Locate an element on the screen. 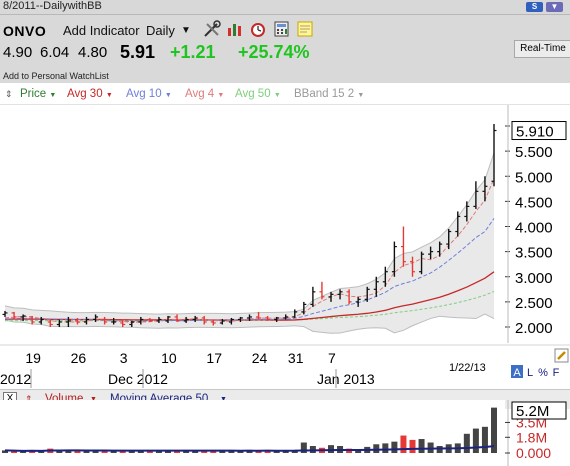 The image size is (570, 466). flag-badge-button: ▼ is located at coordinates (554, 7).